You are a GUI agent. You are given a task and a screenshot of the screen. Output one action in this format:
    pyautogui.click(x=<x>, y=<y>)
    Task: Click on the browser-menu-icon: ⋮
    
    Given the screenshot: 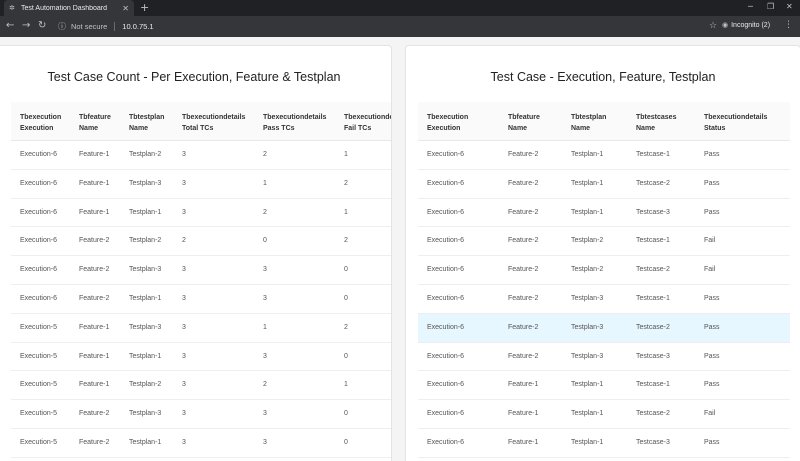 What is the action you would take?
    pyautogui.click(x=788, y=25)
    